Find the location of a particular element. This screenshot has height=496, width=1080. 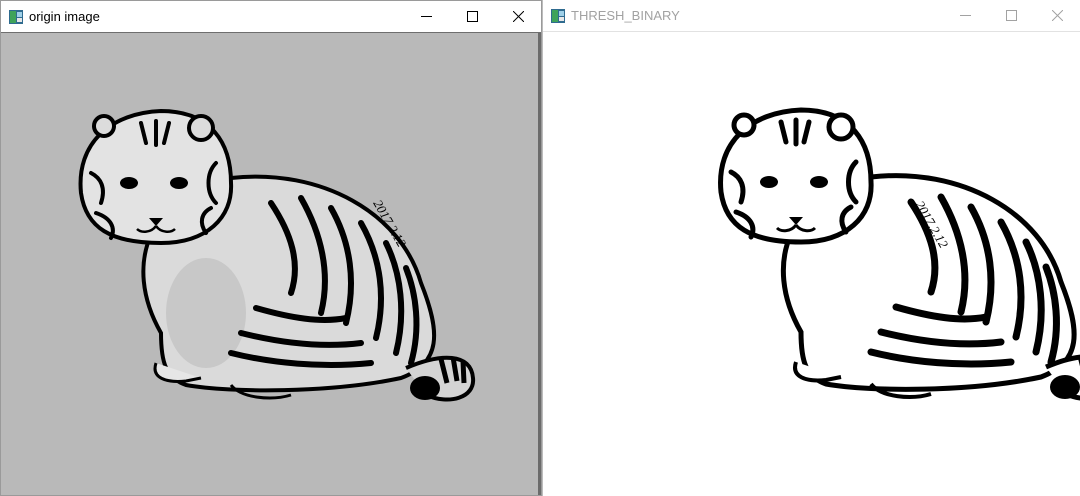

title-bar: THRESH_BINARY is located at coordinates (811, 16).